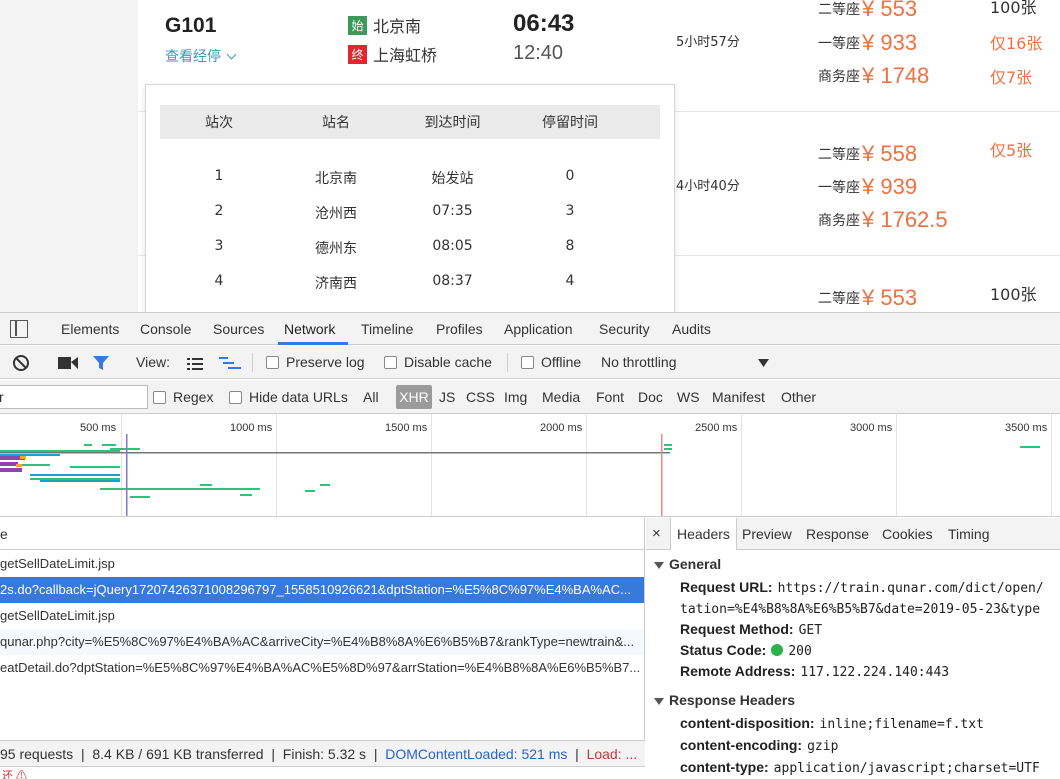  What do you see at coordinates (405, 55) in the screenshot?
I see `to-station: 上海虹桥` at bounding box center [405, 55].